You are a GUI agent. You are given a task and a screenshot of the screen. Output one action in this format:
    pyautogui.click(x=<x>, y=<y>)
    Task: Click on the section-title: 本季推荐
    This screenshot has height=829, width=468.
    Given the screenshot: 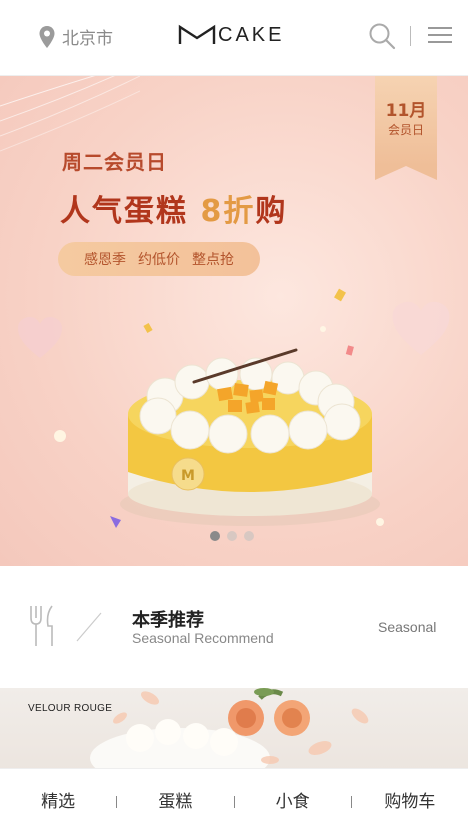 What is the action you would take?
    pyautogui.click(x=168, y=620)
    